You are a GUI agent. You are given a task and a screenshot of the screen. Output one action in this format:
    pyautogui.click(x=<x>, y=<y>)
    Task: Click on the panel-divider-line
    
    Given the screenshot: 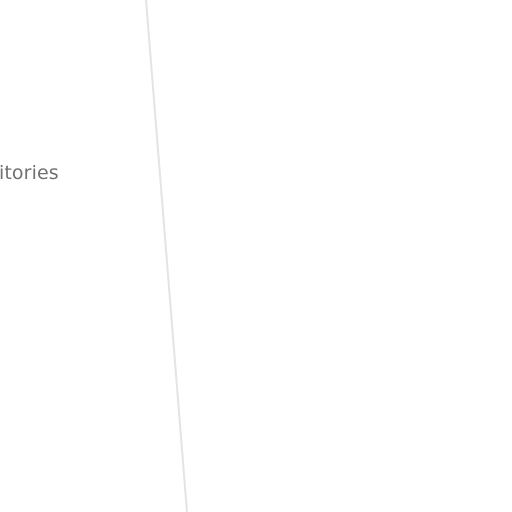 What is the action you would take?
    pyautogui.click(x=166, y=256)
    